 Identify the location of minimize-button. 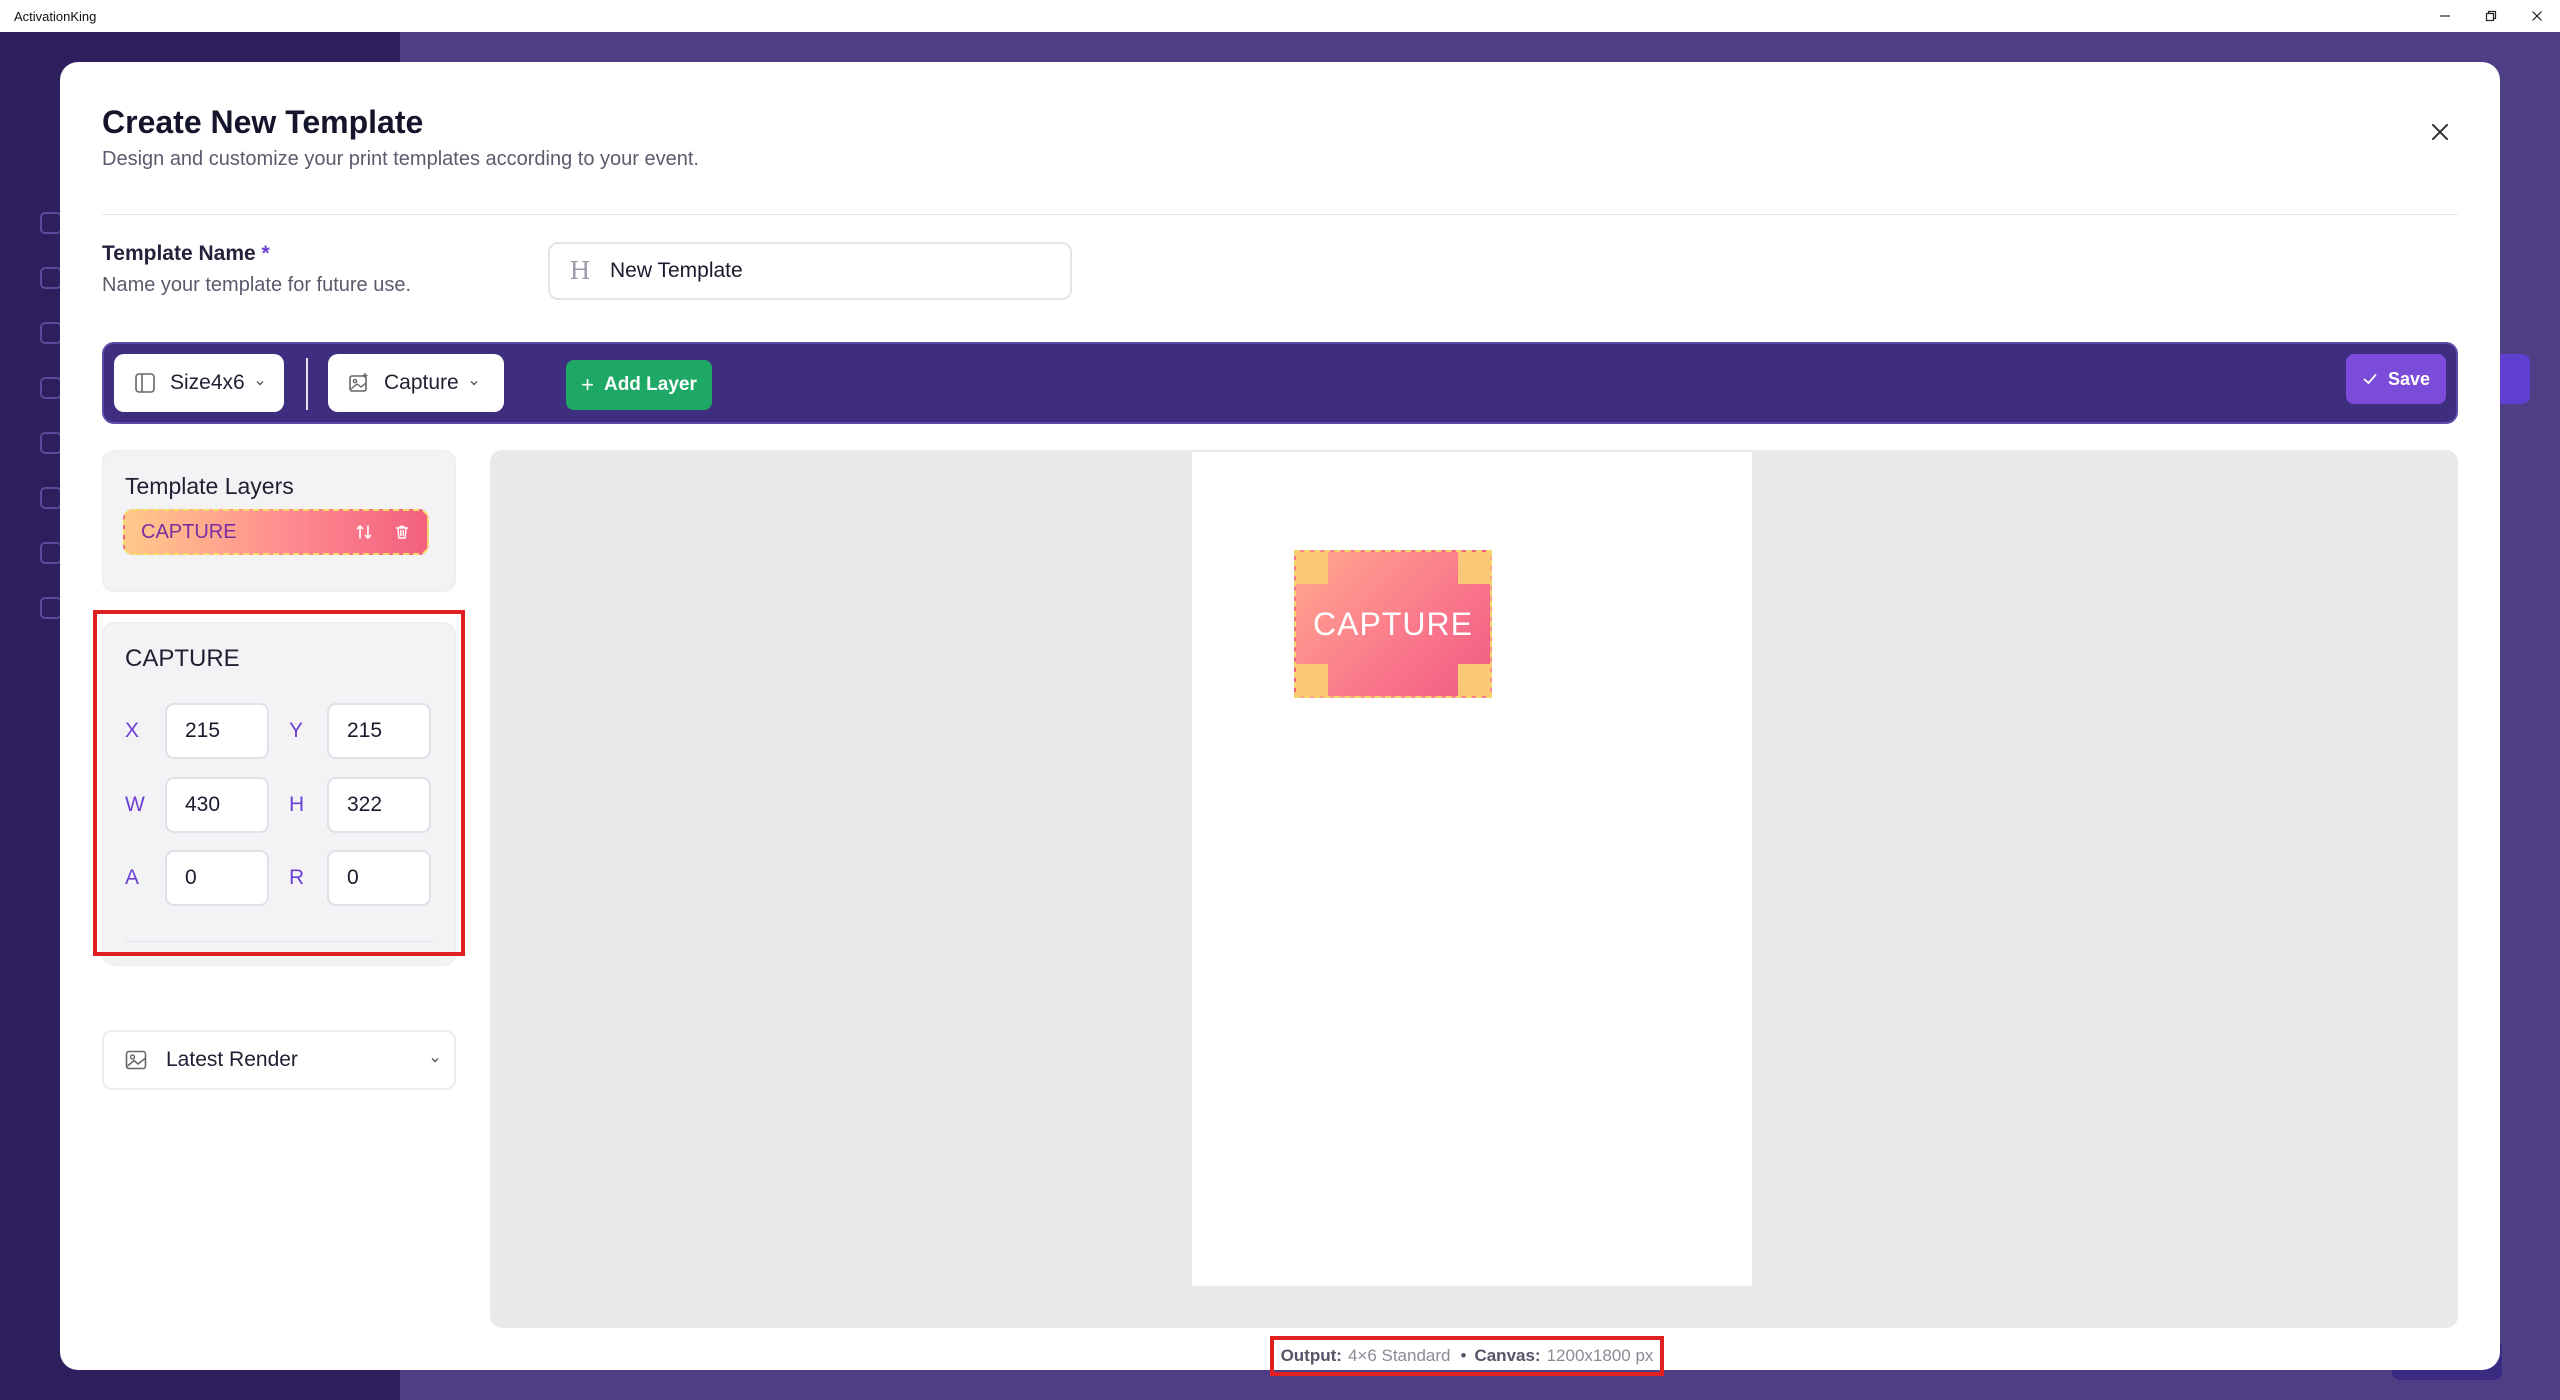
(2445, 16).